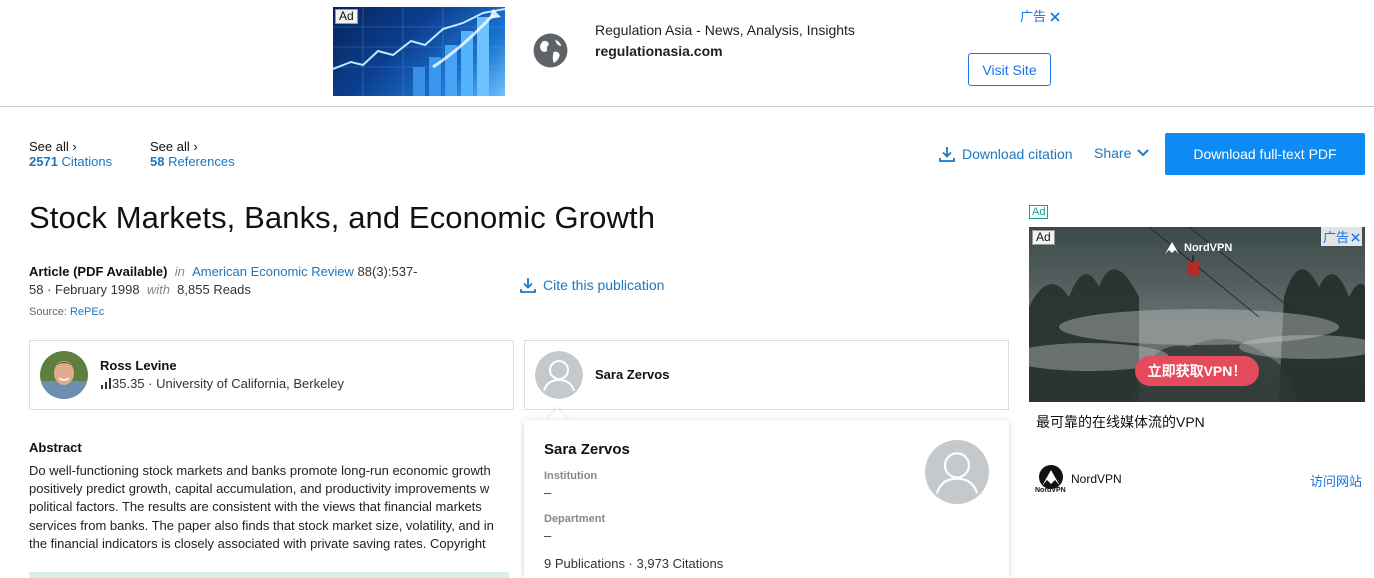 Image resolution: width=1374 pixels, height=578 pixels. I want to click on share-dropdown: Share, so click(1122, 153).